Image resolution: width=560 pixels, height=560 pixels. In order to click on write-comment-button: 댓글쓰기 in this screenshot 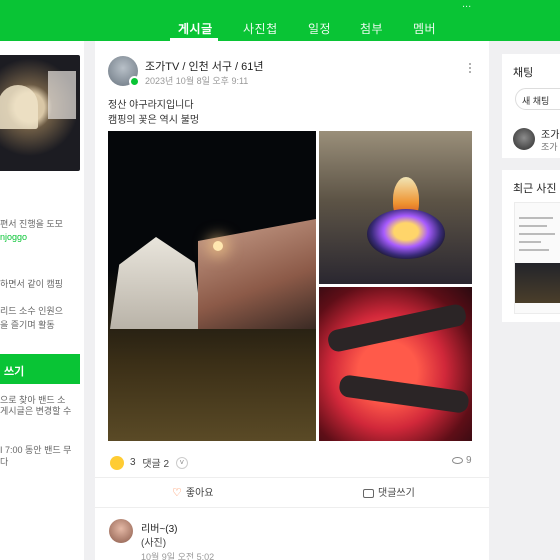, I will do `click(389, 491)`.